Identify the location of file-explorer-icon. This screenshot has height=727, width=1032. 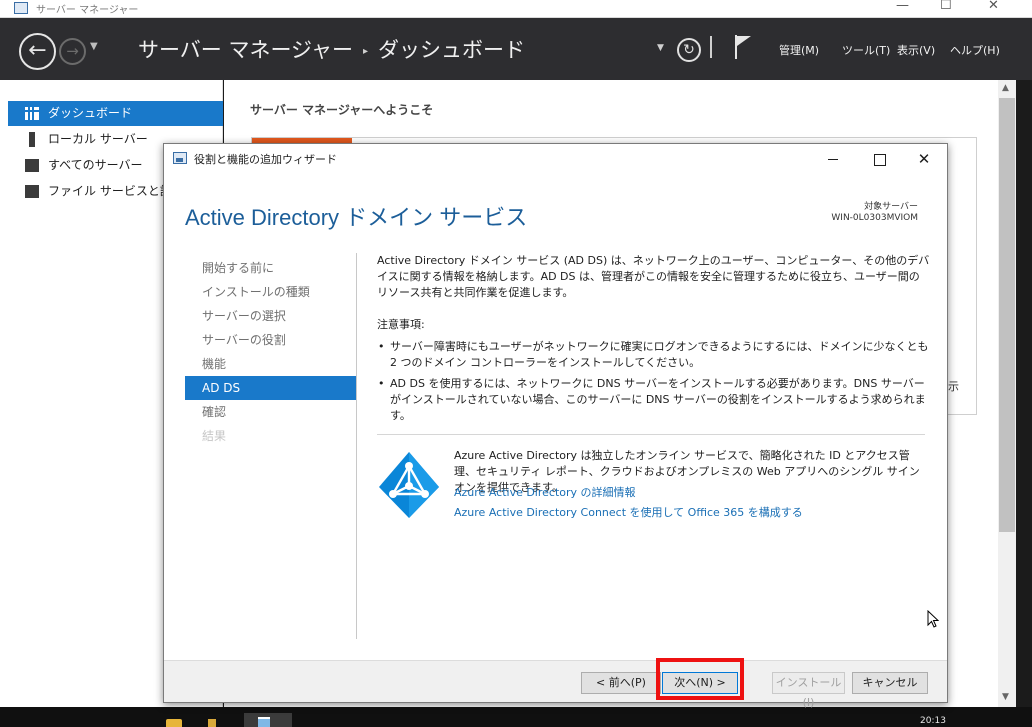
(212, 723).